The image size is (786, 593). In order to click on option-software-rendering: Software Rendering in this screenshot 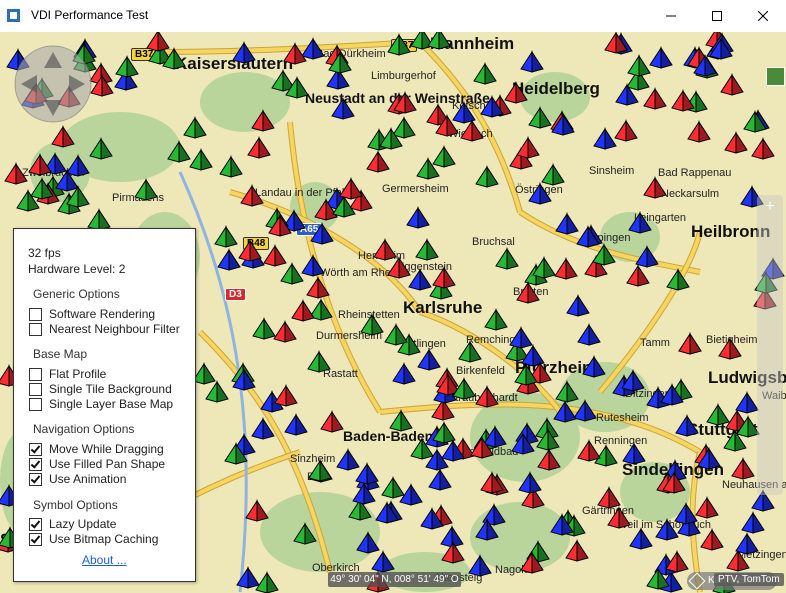, I will do `click(92, 314)`.